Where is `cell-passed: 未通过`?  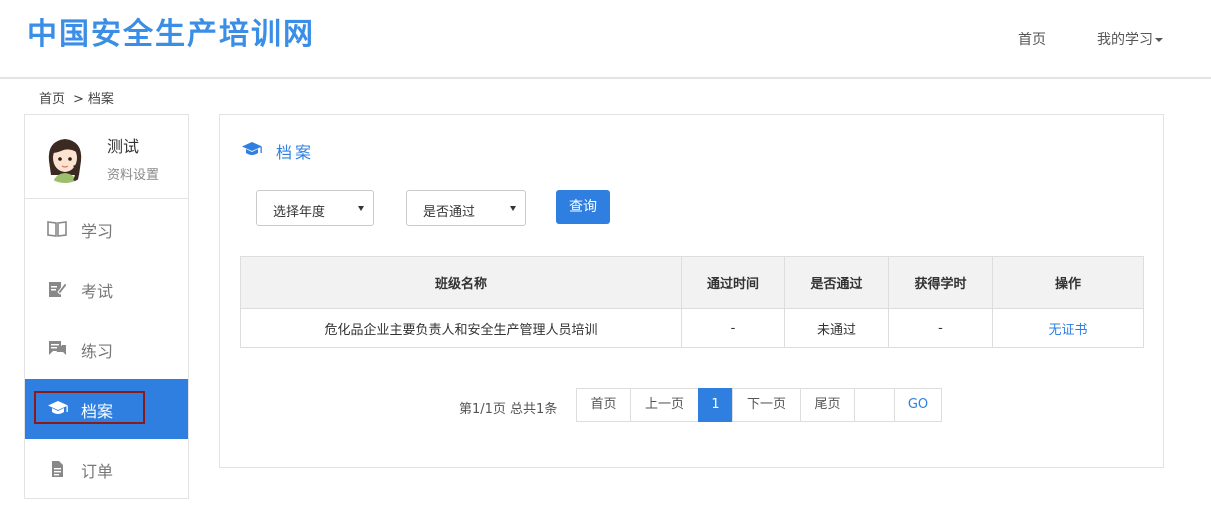 cell-passed: 未通过 is located at coordinates (836, 328).